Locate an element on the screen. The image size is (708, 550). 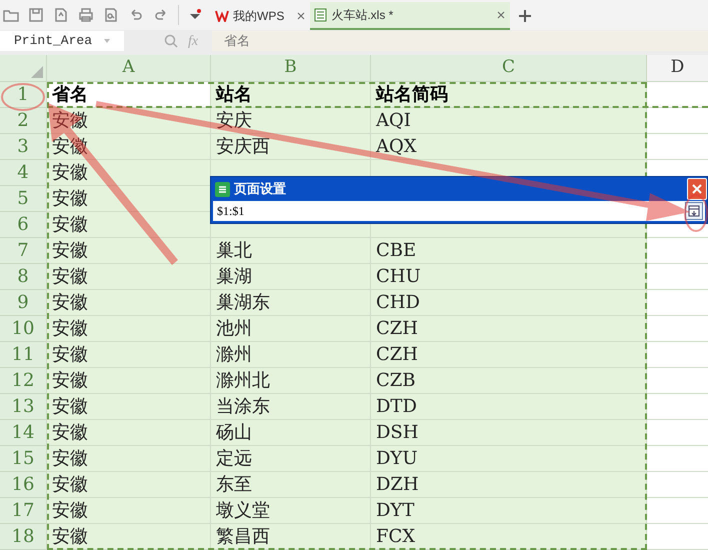
collapse-icon is located at coordinates (694, 211).